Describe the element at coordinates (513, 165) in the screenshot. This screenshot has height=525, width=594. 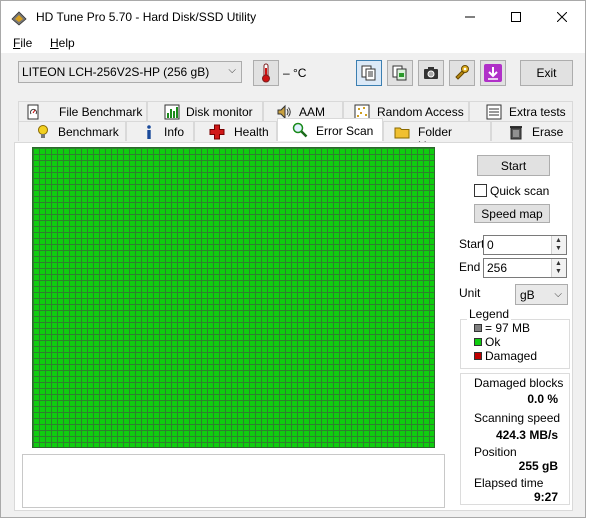
I see `start-scan-button: Start` at that location.